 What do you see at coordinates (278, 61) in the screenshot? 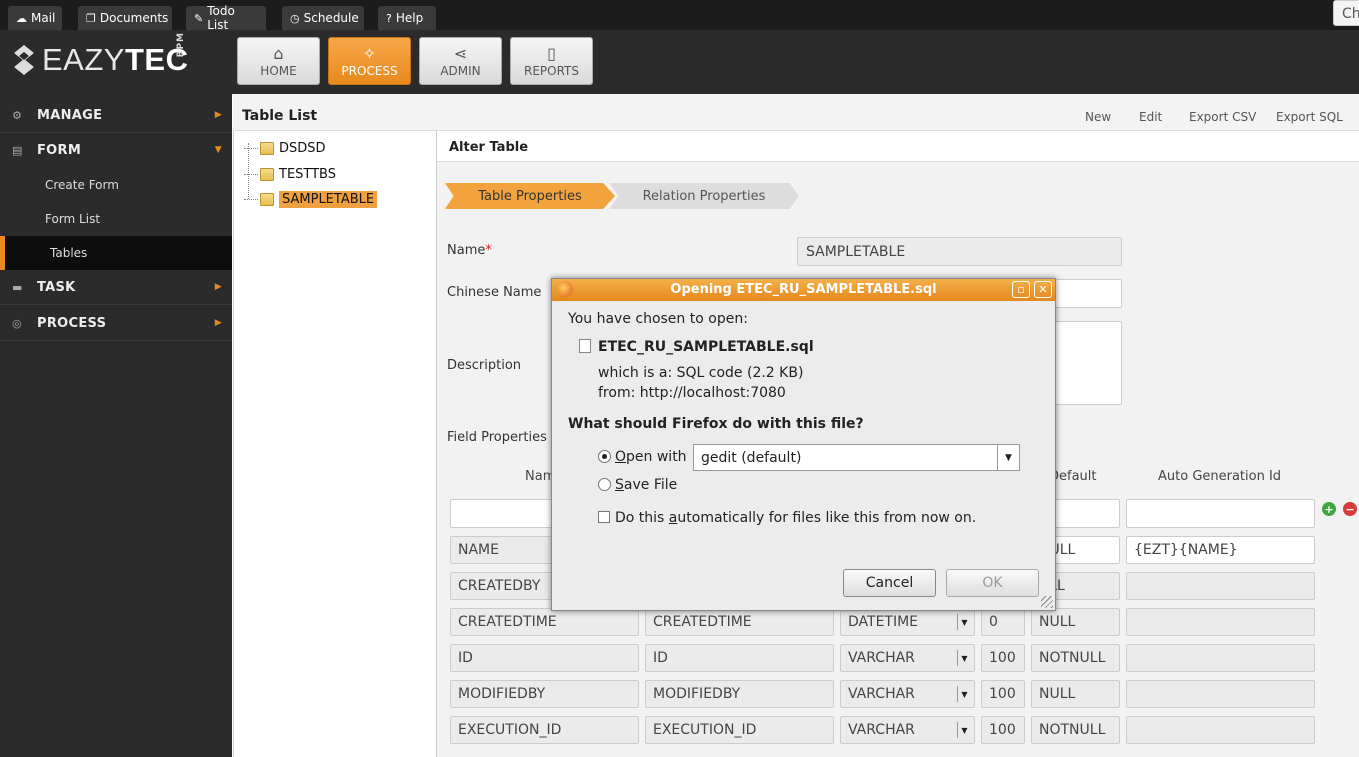
I see `nav-home-button: ⌂ HOME` at bounding box center [278, 61].